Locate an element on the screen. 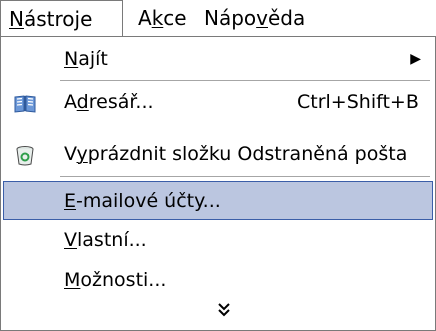  menu-bar: Nástroje Akce Nápověda is located at coordinates (218, 18).